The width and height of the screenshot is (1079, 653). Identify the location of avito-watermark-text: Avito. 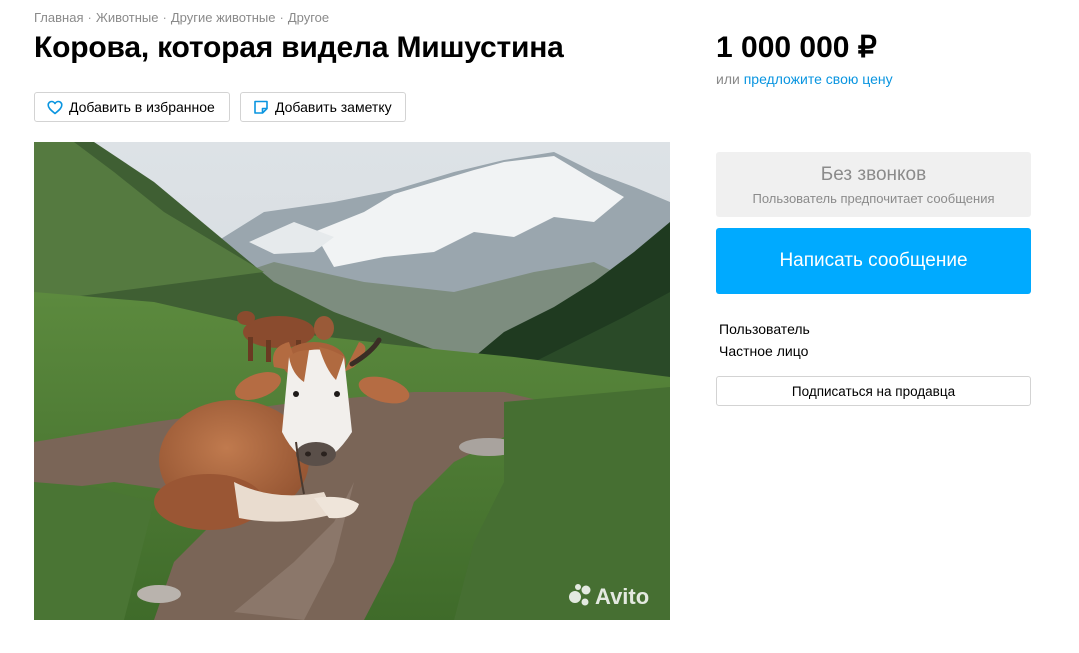
(622, 596).